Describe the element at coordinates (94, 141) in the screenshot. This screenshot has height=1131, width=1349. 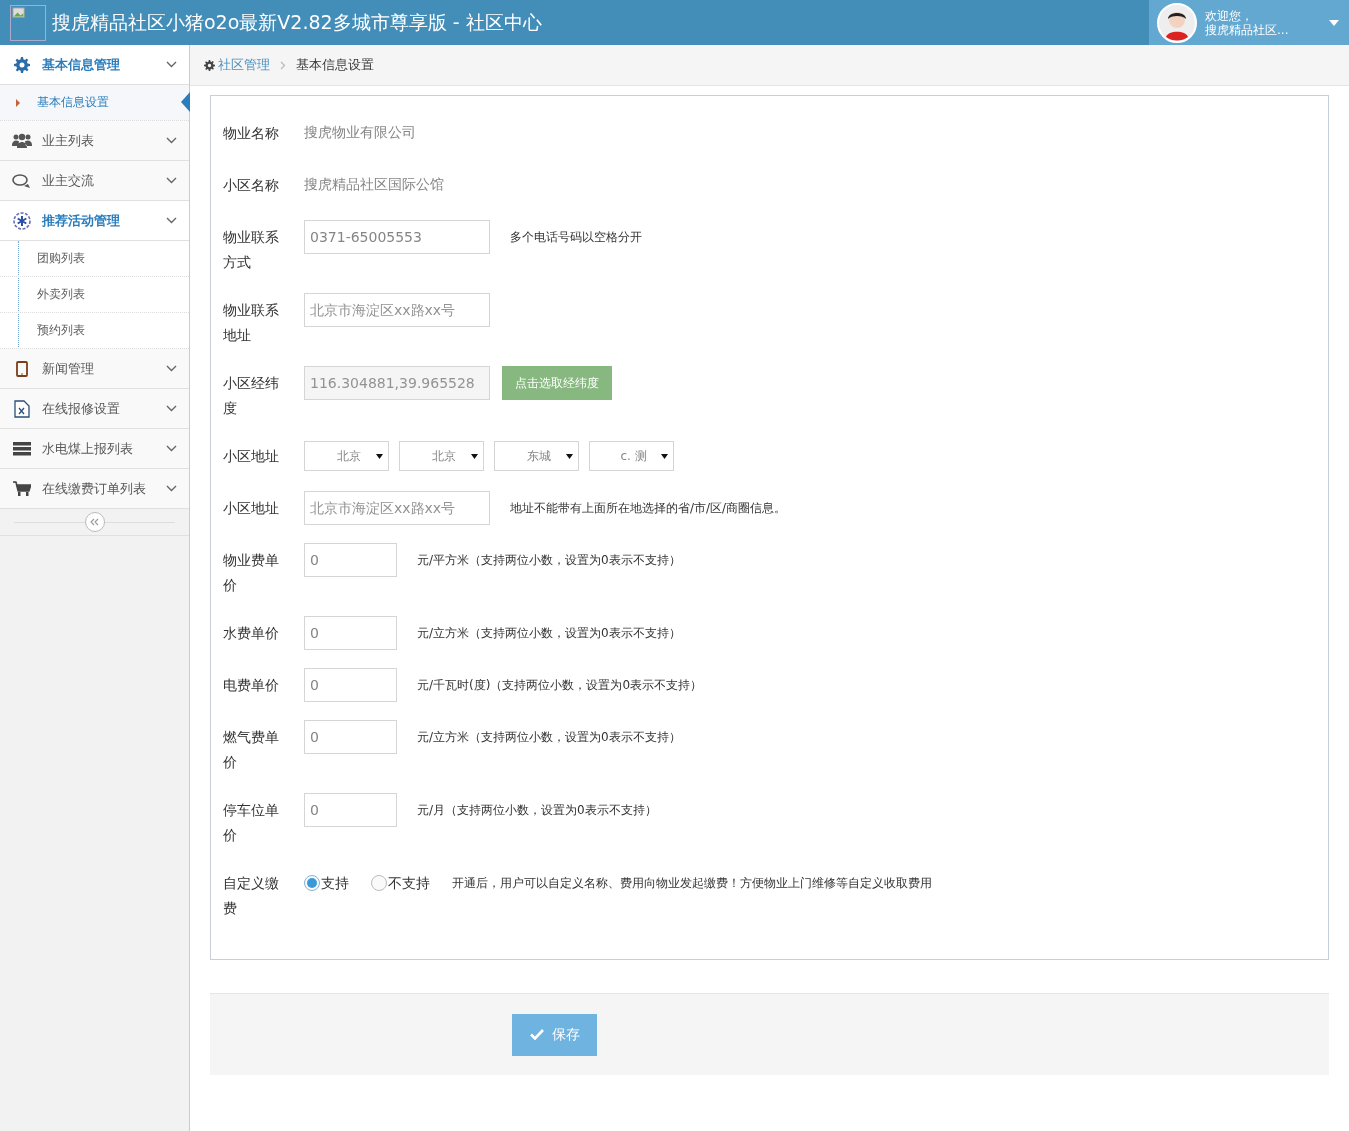
I see `sidebar-item: 业主列表` at that location.